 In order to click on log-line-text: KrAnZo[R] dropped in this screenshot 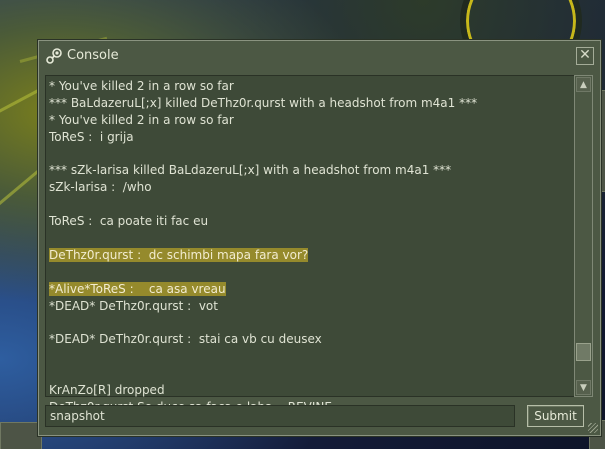, I will do `click(107, 390)`.